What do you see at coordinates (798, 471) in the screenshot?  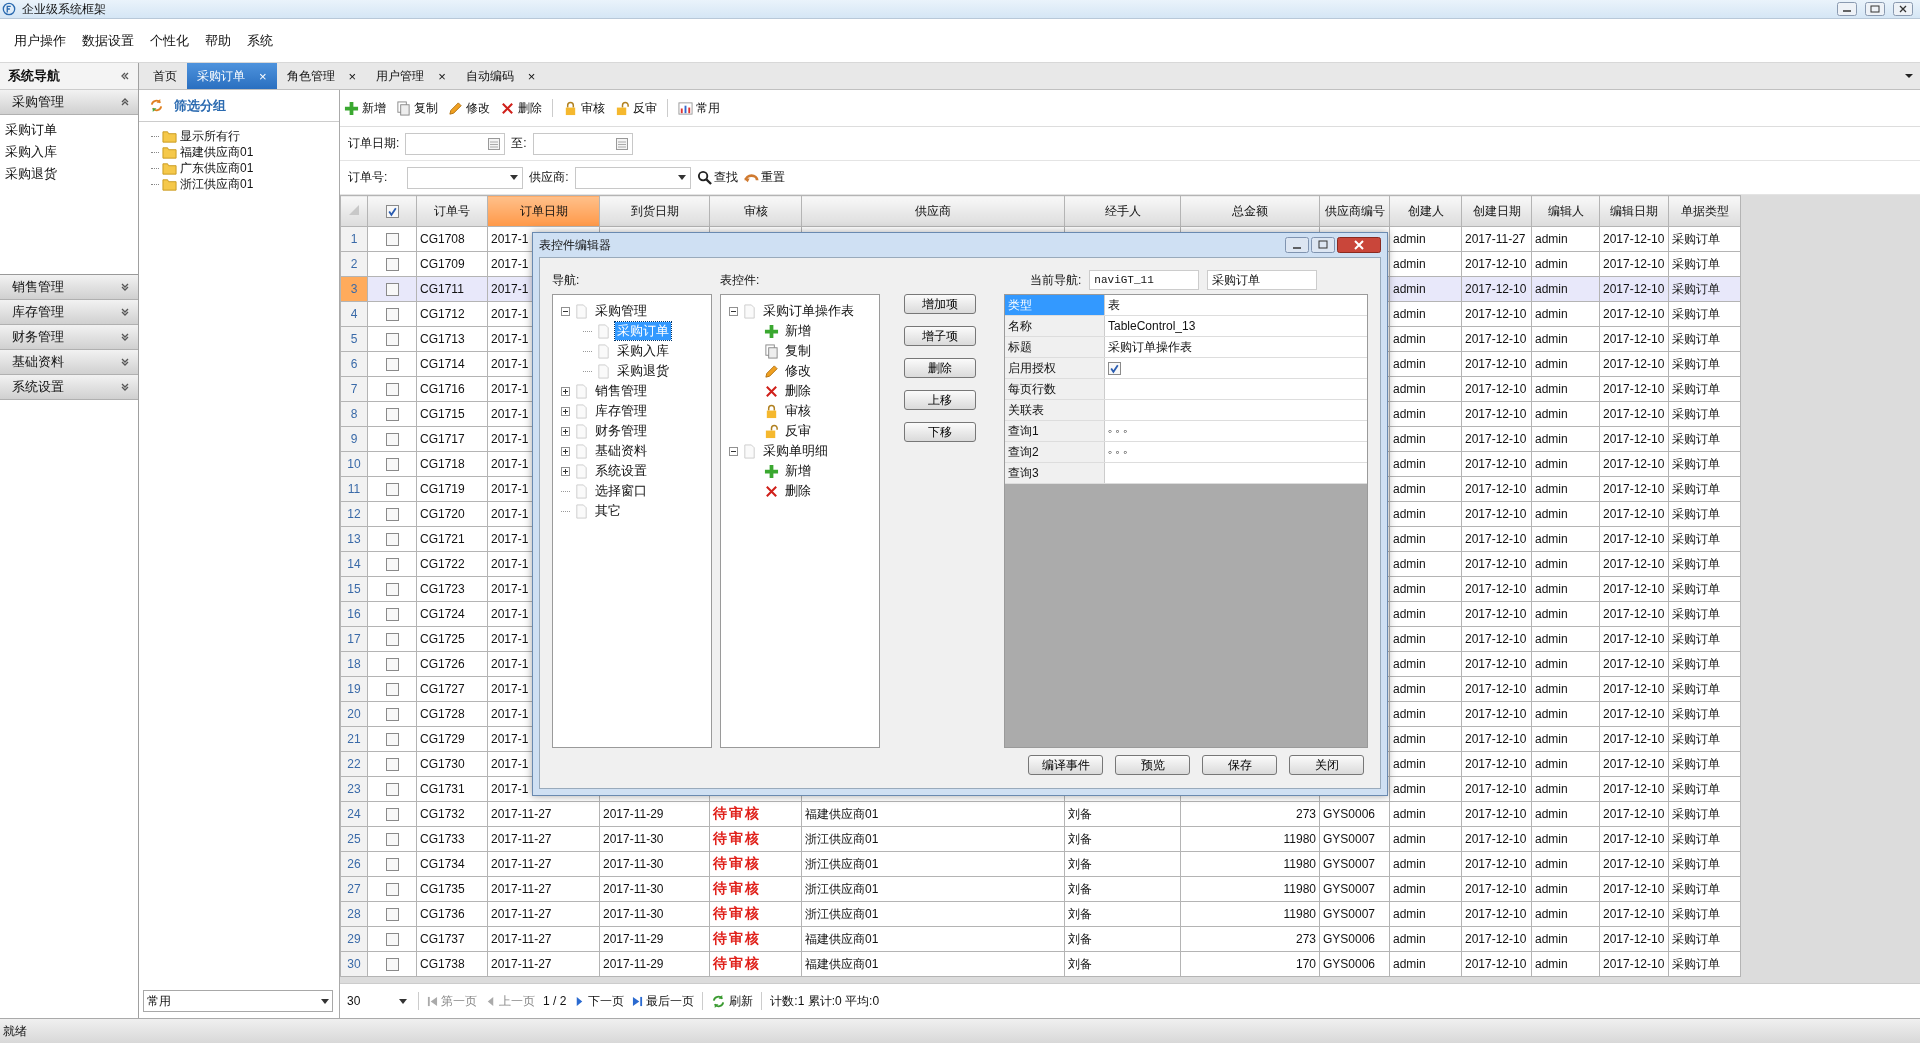 I see `tree-item: 新增` at bounding box center [798, 471].